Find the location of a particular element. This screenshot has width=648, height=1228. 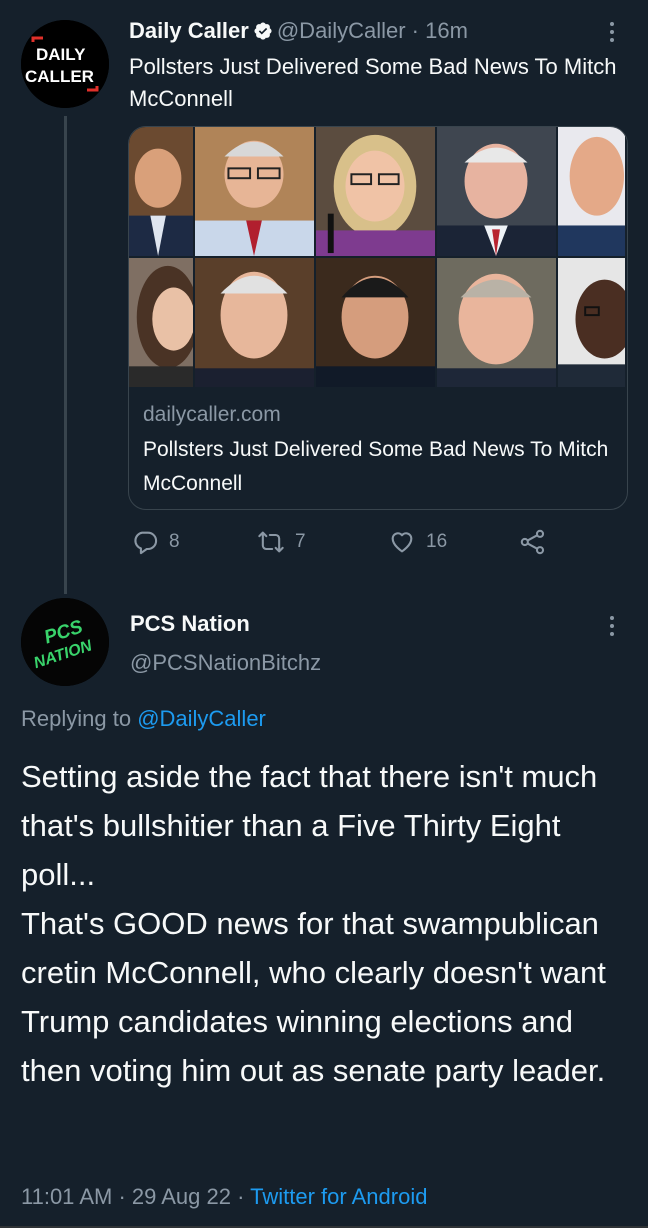

more-options-icon is located at coordinates (612, 34).